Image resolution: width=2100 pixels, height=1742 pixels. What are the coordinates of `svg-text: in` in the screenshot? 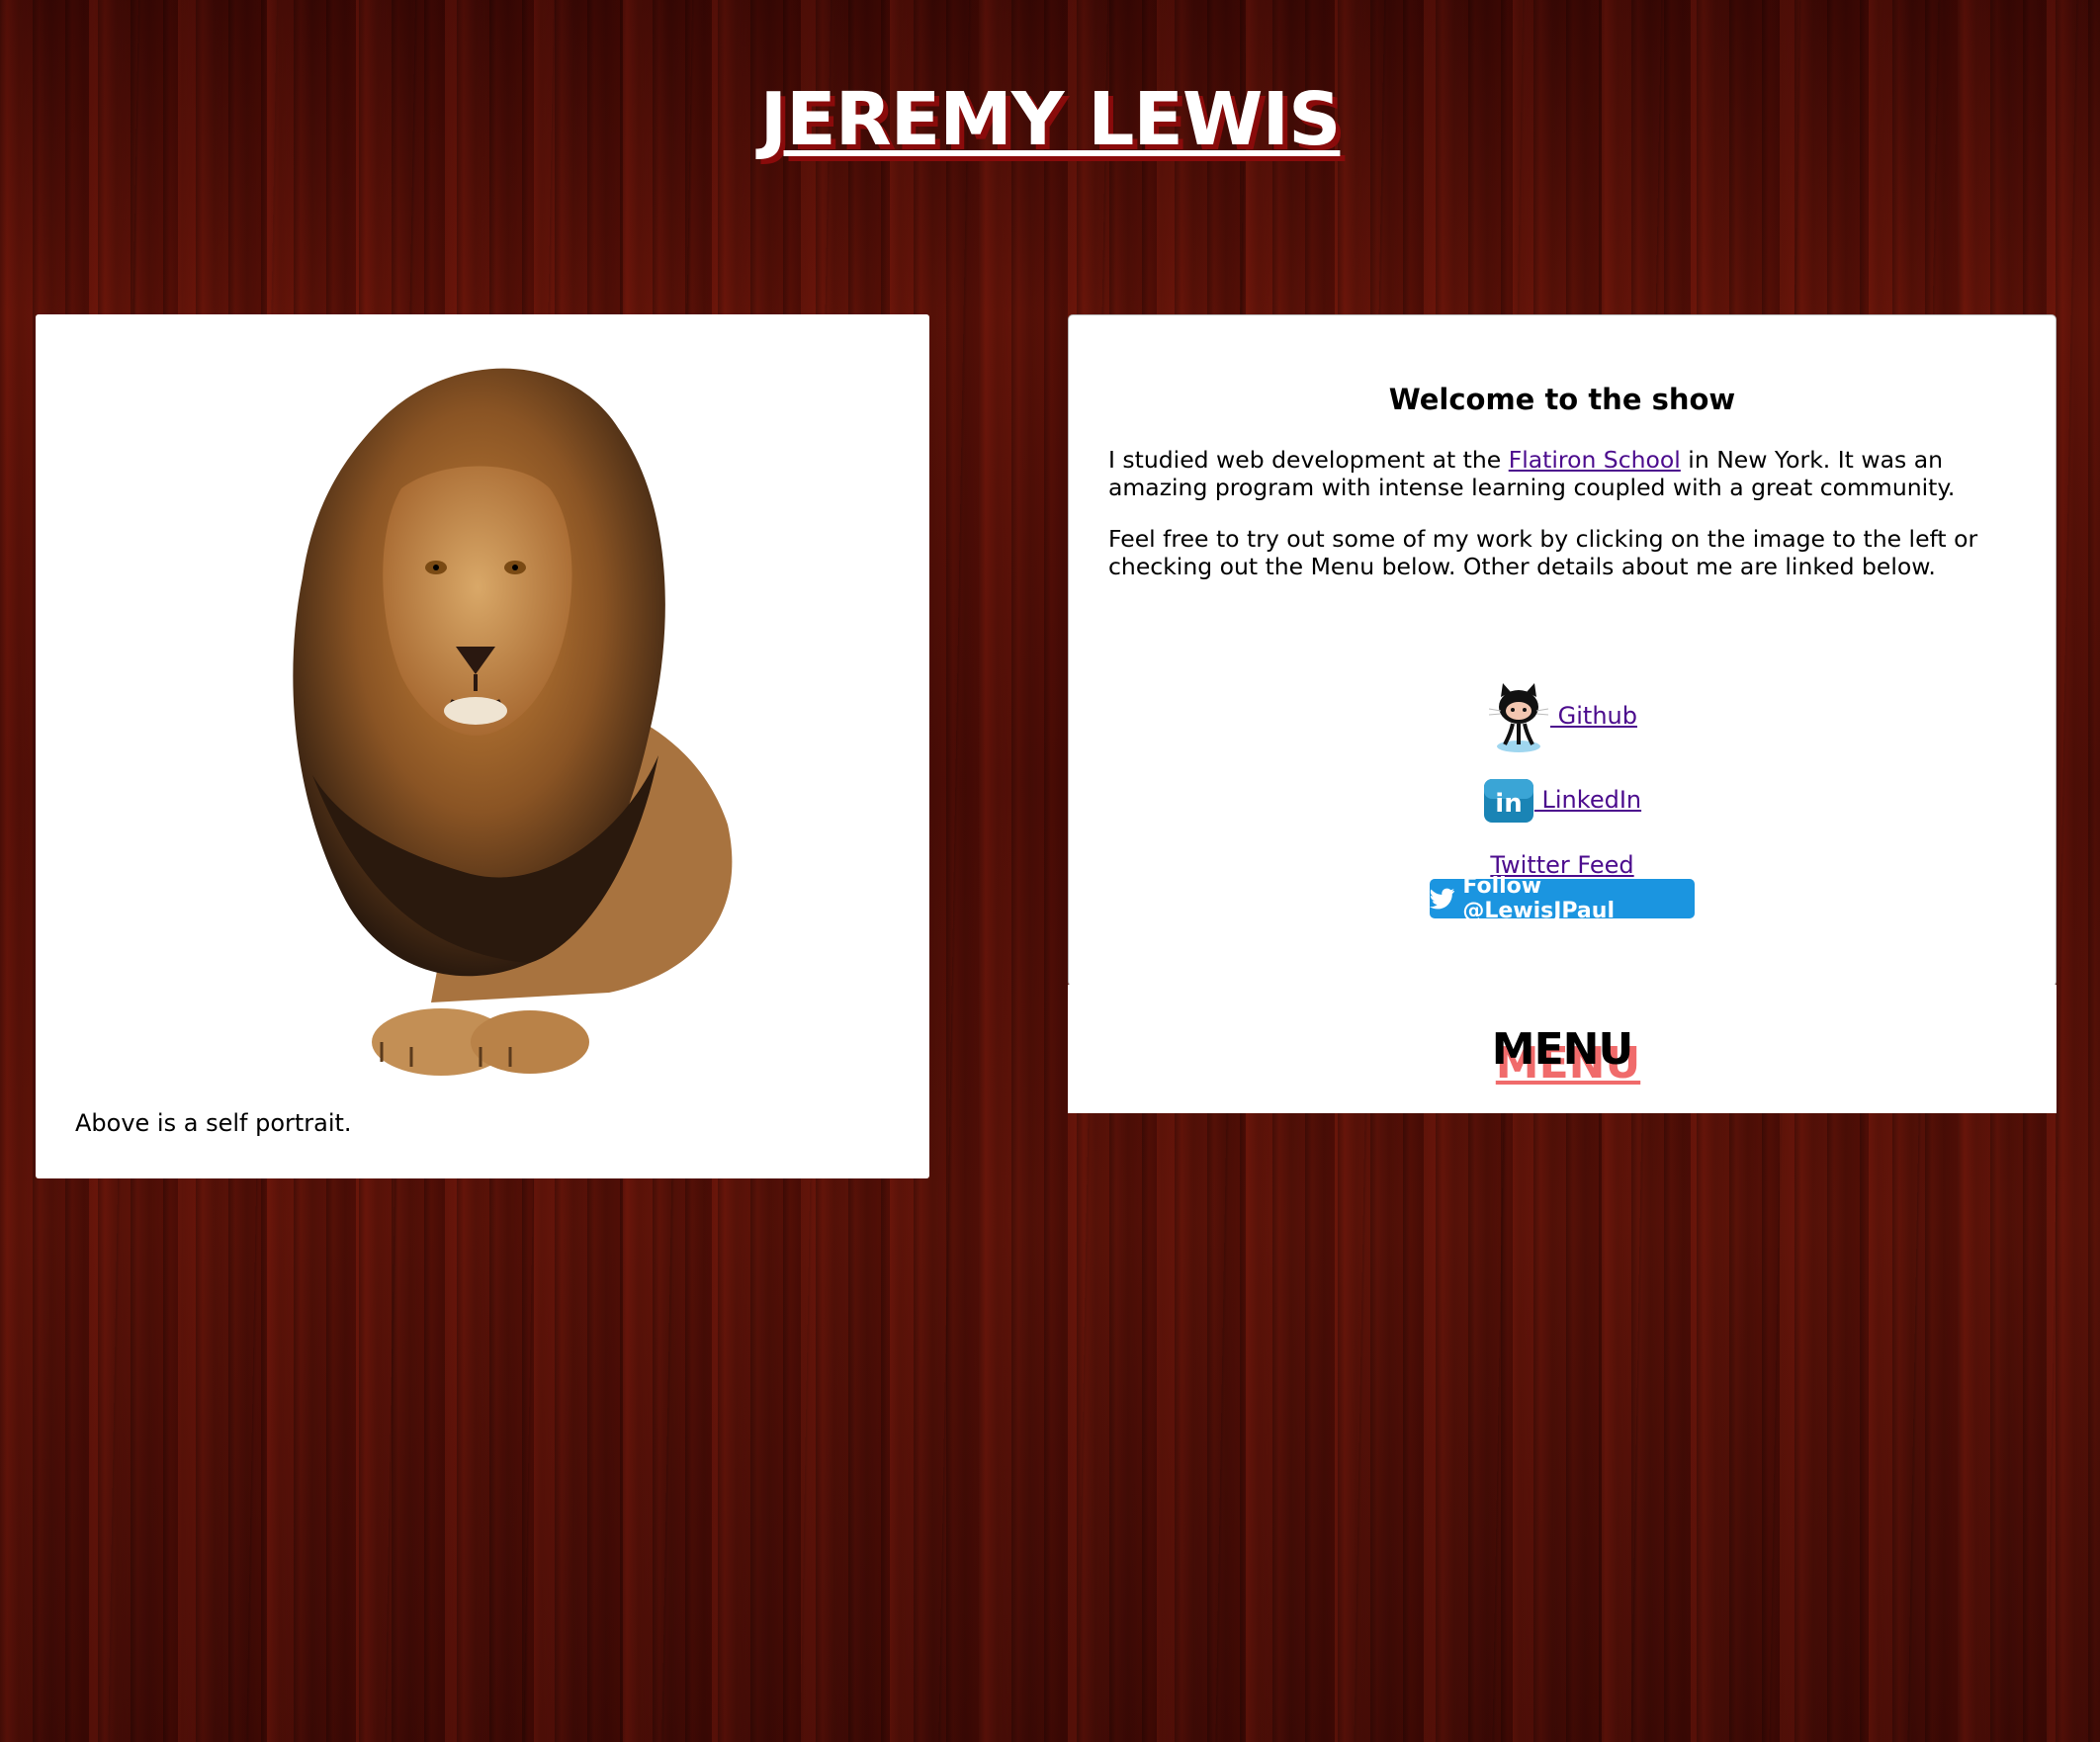 It's located at (1508, 804).